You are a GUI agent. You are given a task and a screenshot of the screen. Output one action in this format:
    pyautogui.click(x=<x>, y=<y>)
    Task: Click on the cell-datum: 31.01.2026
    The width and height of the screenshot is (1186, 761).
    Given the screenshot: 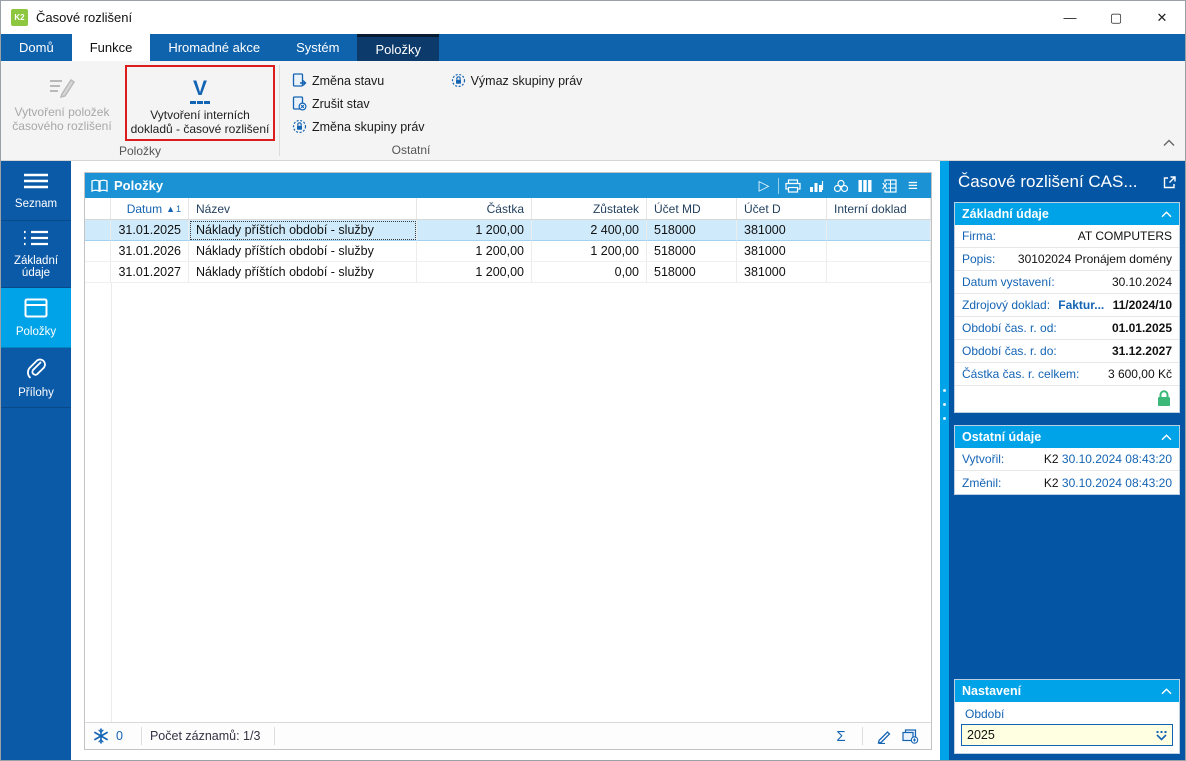 What is the action you would take?
    pyautogui.click(x=150, y=251)
    